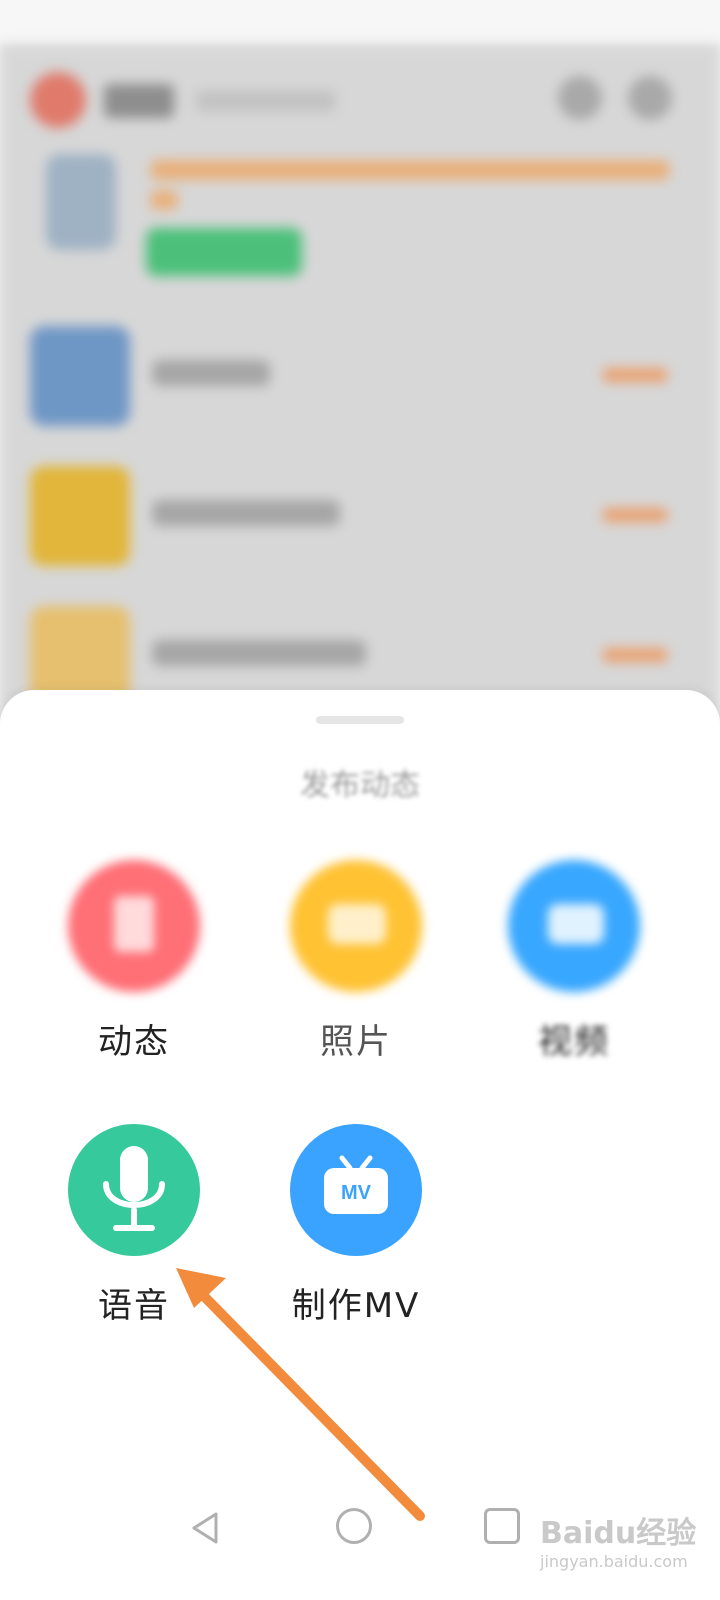 This screenshot has height=1600, width=720. What do you see at coordinates (360, 720) in the screenshot?
I see `sheet-handle` at bounding box center [360, 720].